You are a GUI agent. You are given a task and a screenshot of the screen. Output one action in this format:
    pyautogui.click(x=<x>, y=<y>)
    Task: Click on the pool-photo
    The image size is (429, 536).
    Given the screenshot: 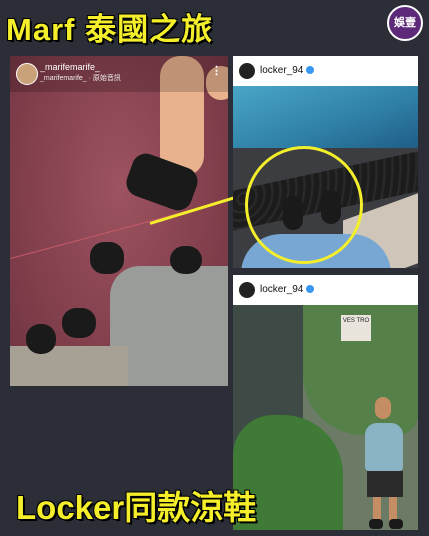 What is the action you would take?
    pyautogui.click(x=325, y=117)
    